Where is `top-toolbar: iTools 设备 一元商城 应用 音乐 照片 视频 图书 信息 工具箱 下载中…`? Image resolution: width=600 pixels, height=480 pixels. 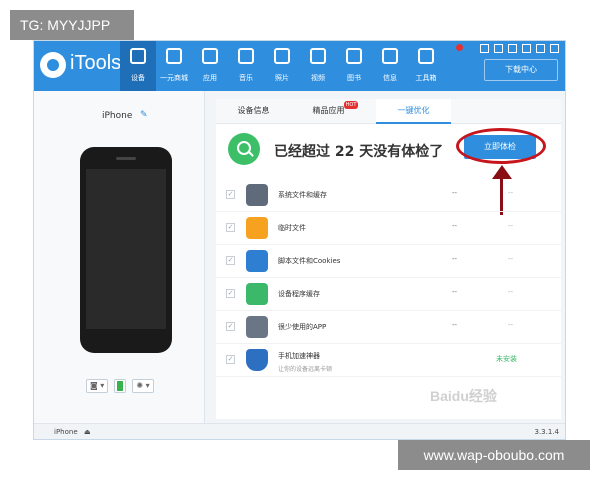
top-toolbar: iTools 设备 一元商城 应用 音乐 照片 视频 图书 信息 工具箱 下载中… is located at coordinates (299, 66).